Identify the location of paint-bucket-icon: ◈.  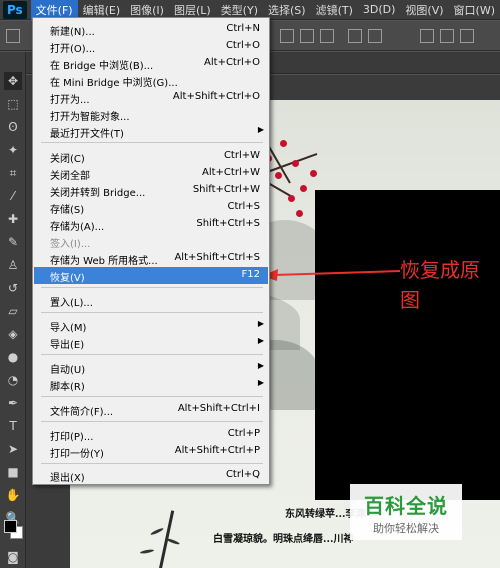
(13, 334).